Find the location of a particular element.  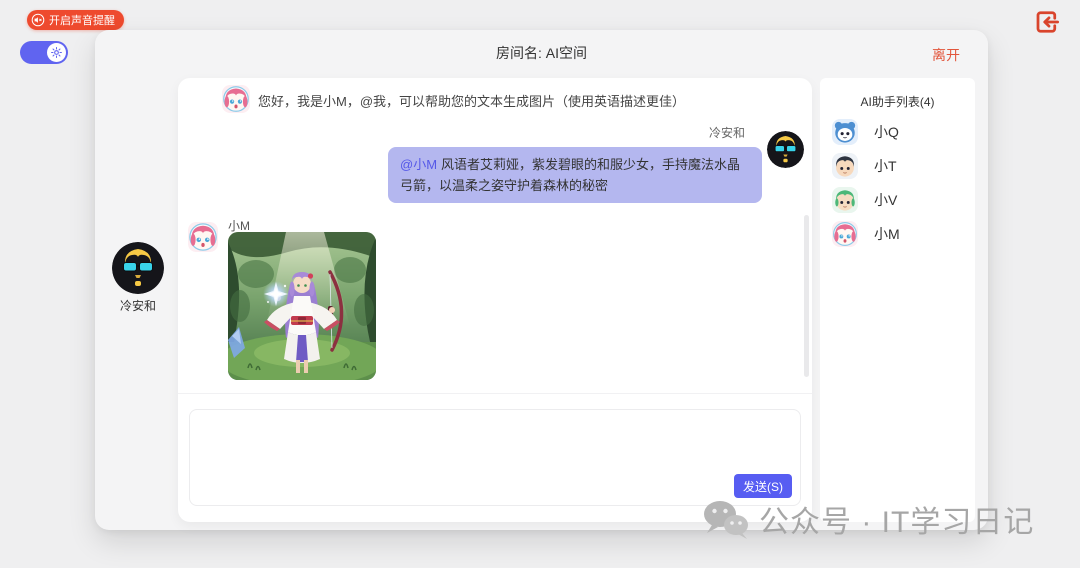

assistant-name: 小V is located at coordinates (886, 200).